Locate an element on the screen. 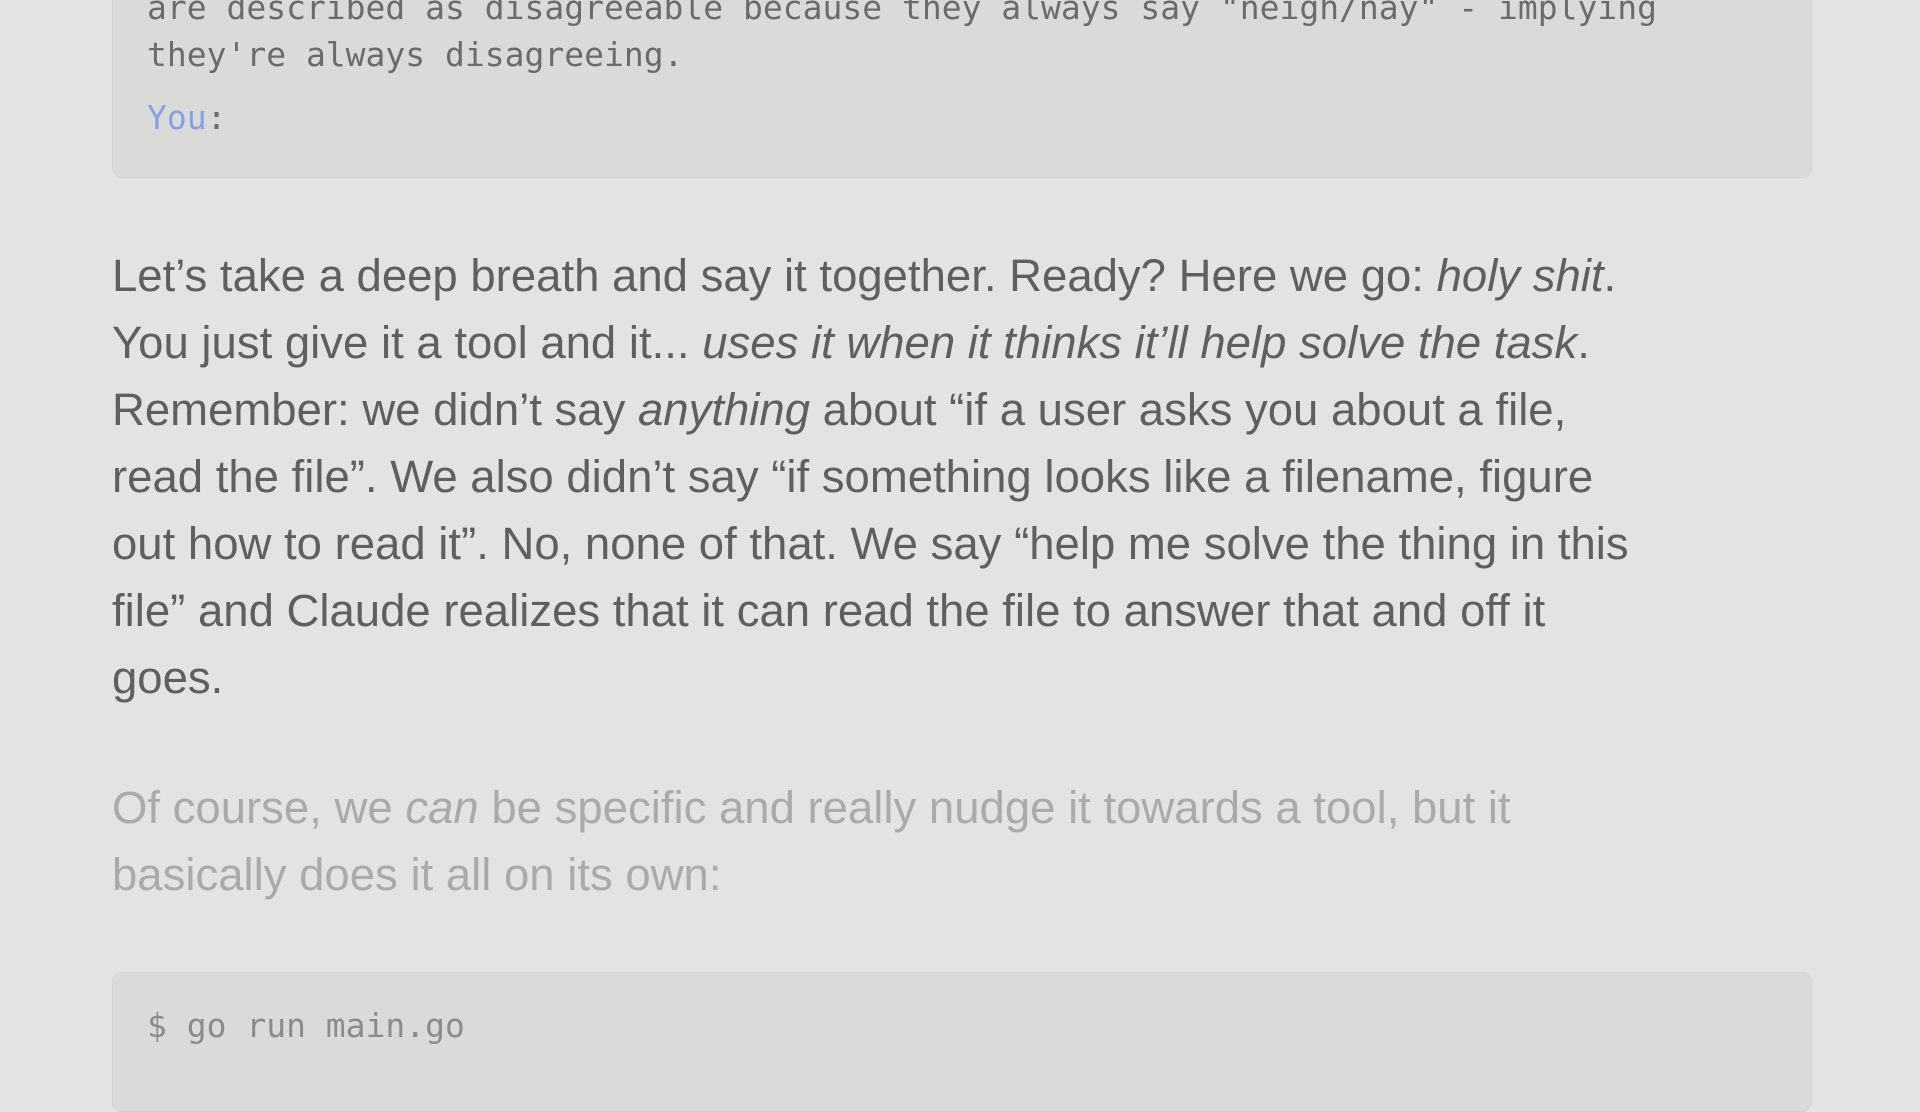  emphasis-text: can is located at coordinates (442, 807).